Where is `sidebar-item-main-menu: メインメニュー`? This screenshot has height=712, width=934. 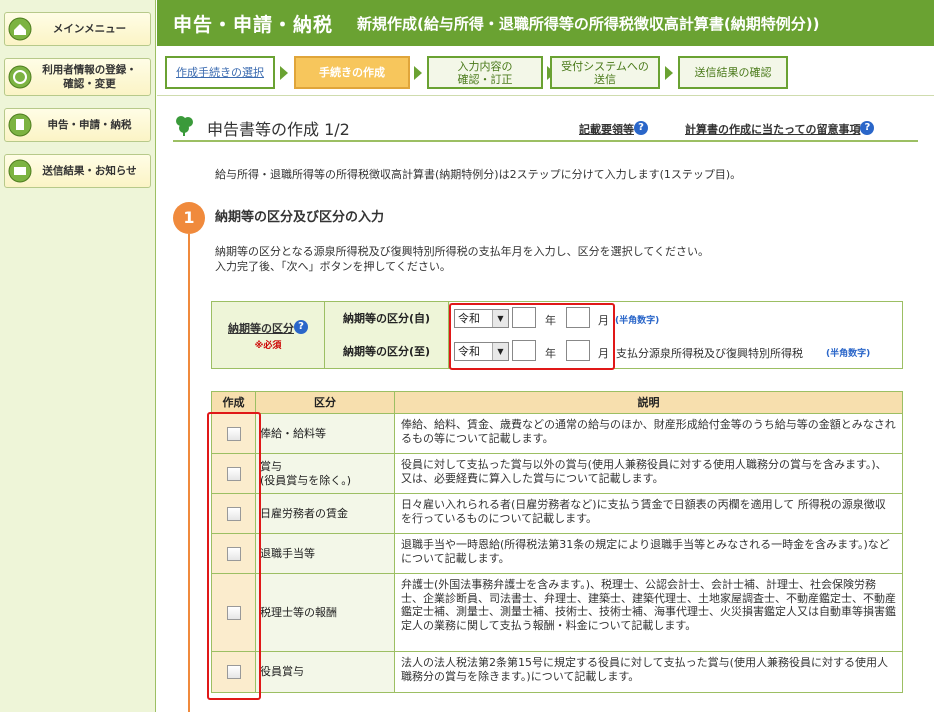
sidebar-item-main-menu: メインメニュー is located at coordinates (77, 29).